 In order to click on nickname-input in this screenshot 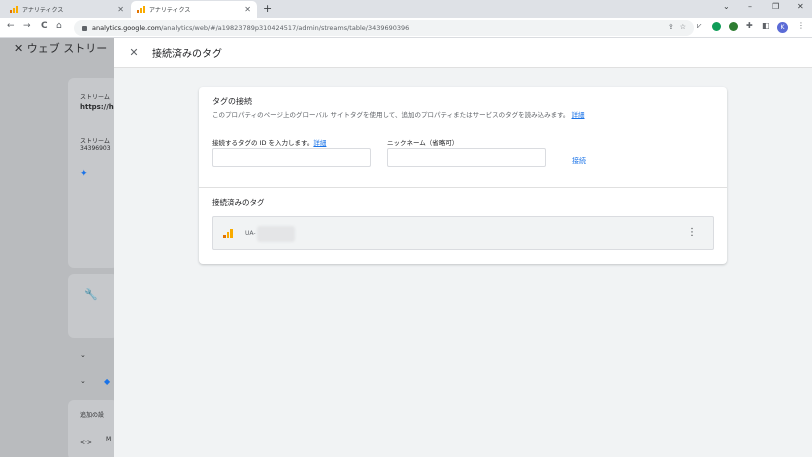, I will do `click(466, 157)`.